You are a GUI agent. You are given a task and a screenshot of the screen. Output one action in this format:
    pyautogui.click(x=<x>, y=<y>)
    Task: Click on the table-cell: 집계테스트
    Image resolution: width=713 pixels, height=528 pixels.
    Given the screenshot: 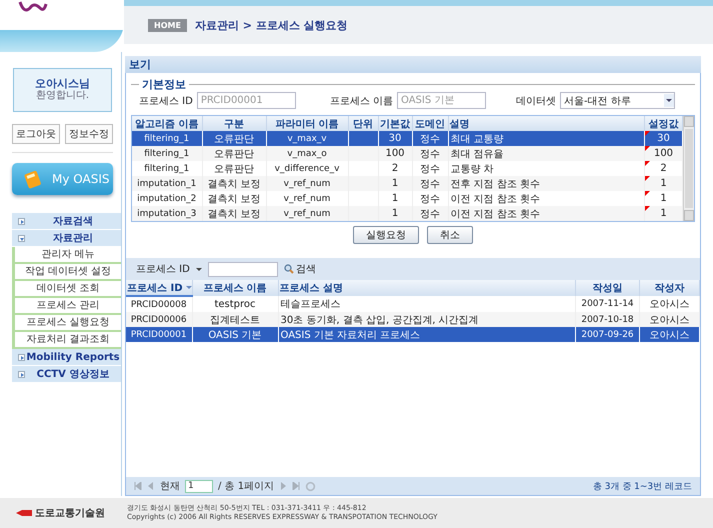 What is the action you would take?
    pyautogui.click(x=235, y=319)
    